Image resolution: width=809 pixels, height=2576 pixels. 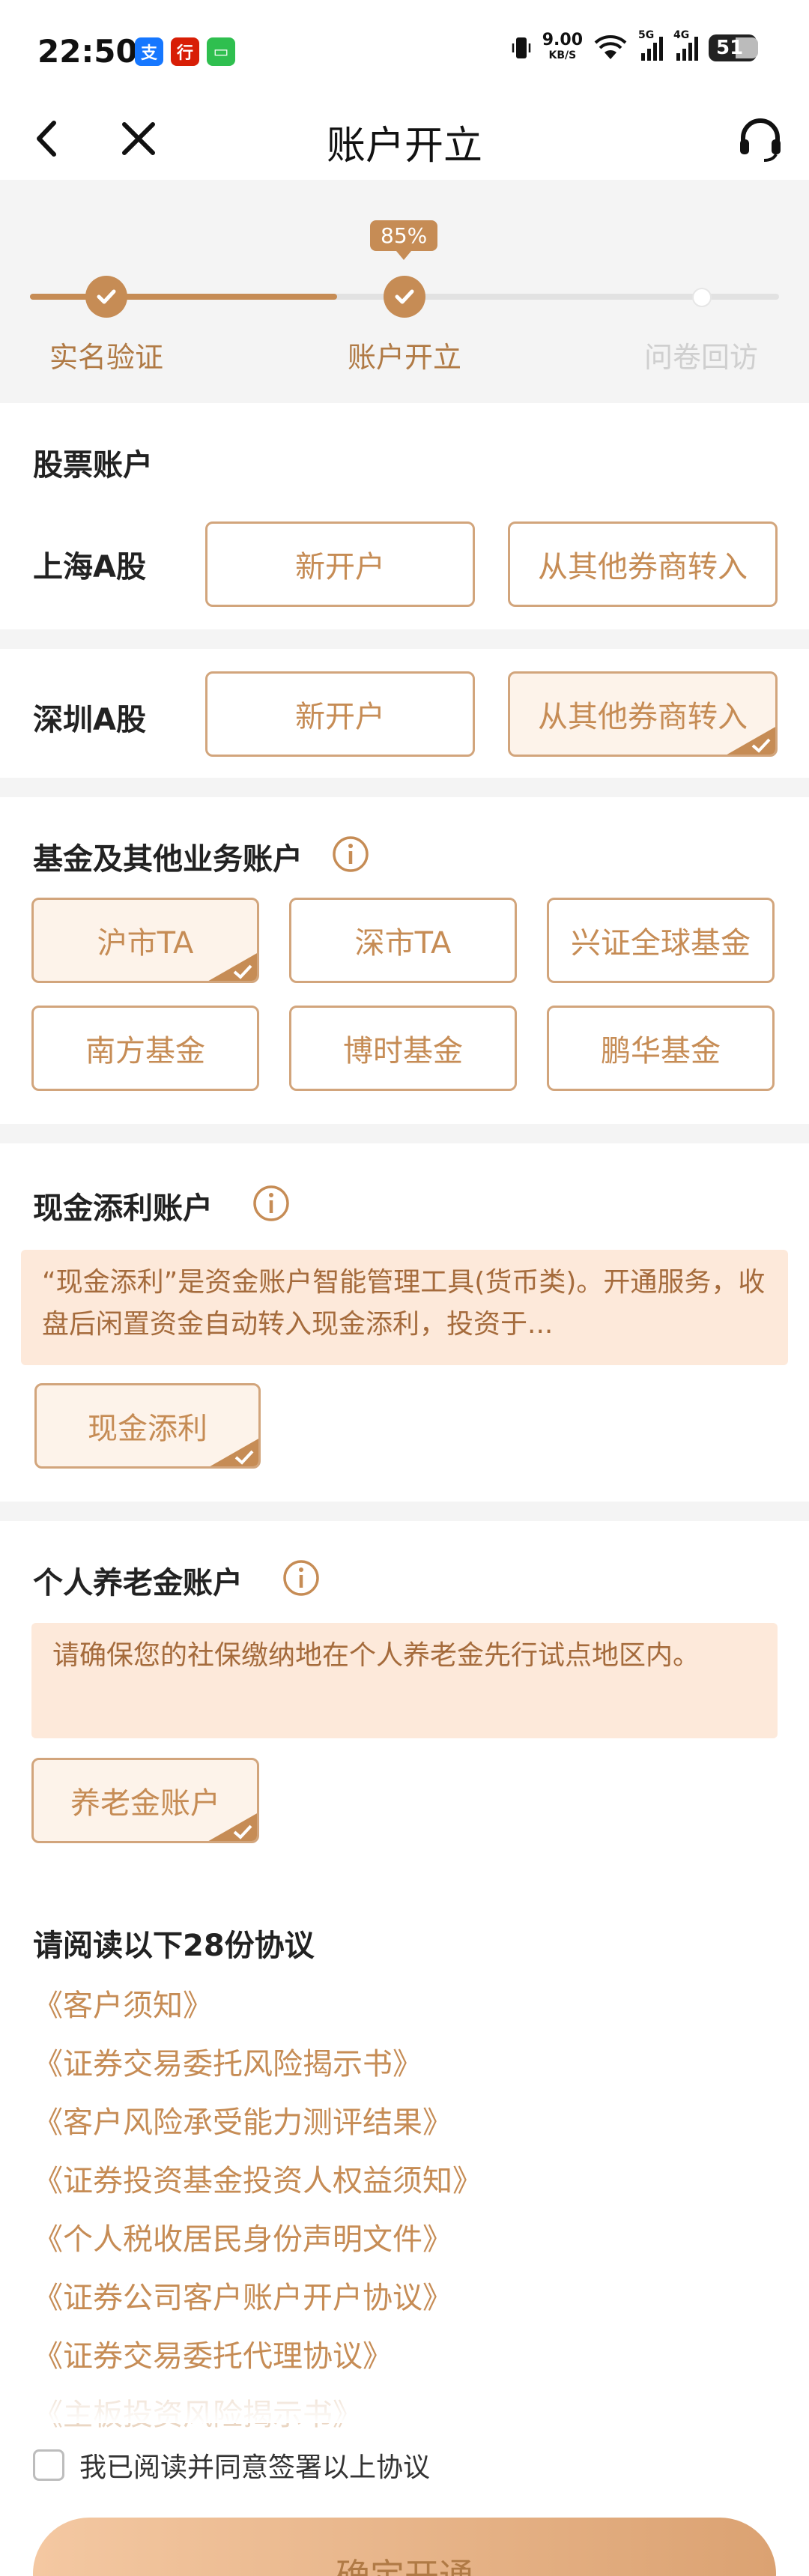 What do you see at coordinates (242, 2119) in the screenshot?
I see `agreement-link: 《客户风险承受能力测评结果》` at bounding box center [242, 2119].